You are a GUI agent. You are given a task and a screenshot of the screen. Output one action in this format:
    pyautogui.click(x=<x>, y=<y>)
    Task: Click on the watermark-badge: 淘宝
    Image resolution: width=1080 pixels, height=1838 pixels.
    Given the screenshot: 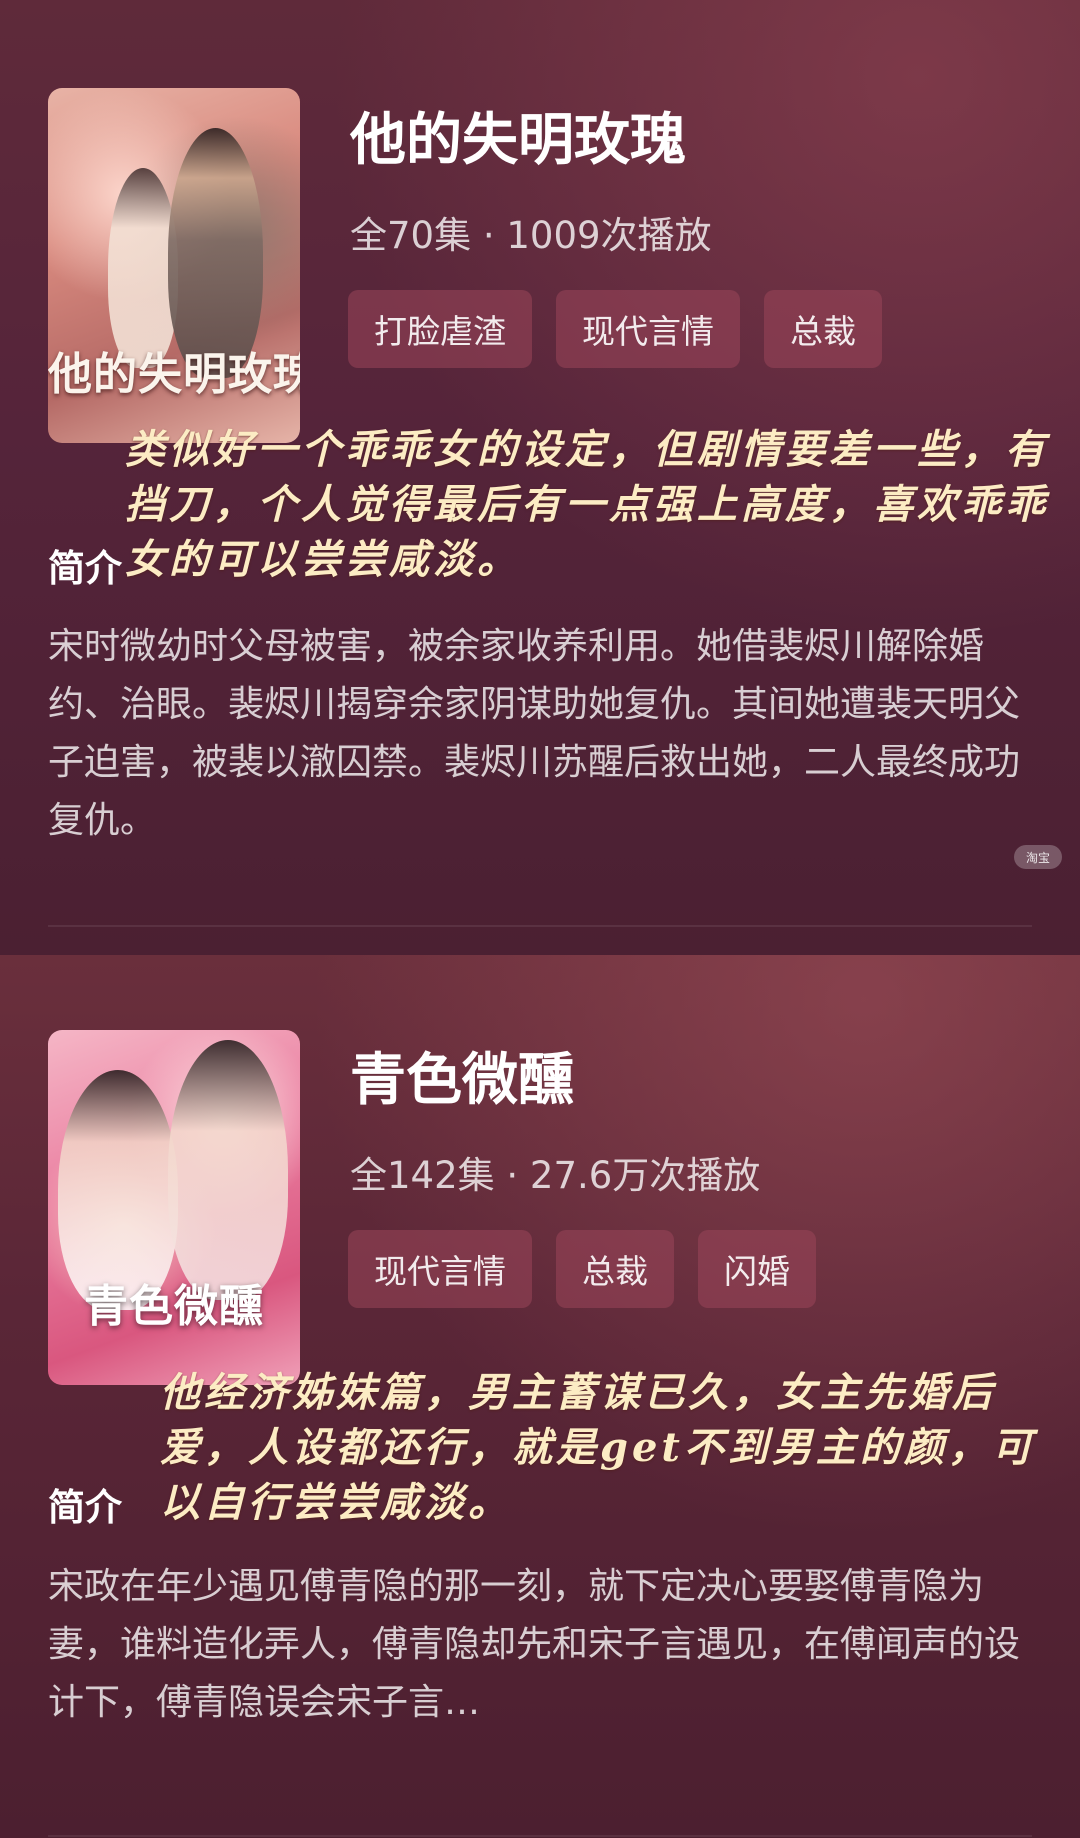 What is the action you would take?
    pyautogui.click(x=1038, y=857)
    